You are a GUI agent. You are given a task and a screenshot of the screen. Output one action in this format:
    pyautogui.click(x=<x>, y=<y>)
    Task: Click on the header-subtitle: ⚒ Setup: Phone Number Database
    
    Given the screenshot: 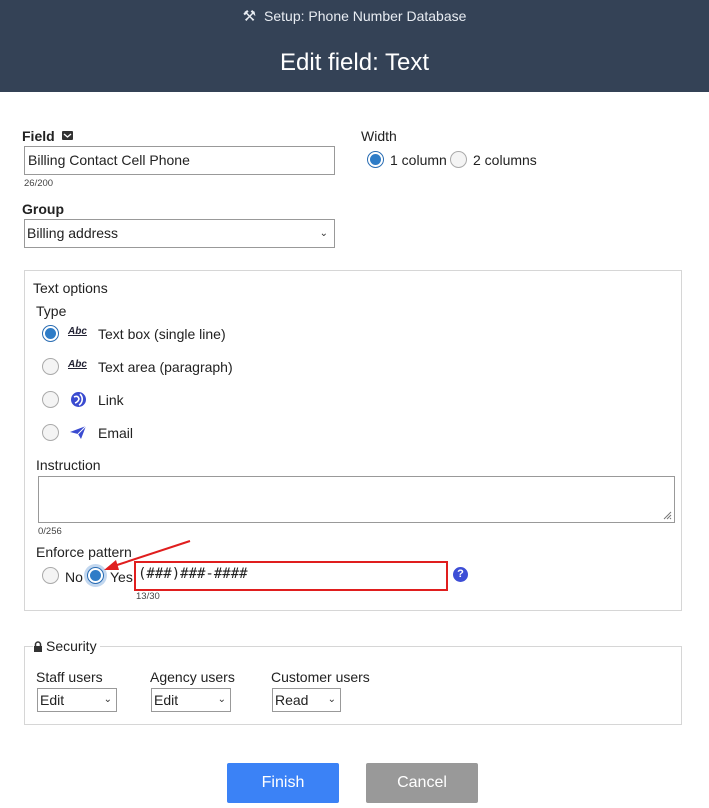 What is the action you would take?
    pyautogui.click(x=354, y=16)
    